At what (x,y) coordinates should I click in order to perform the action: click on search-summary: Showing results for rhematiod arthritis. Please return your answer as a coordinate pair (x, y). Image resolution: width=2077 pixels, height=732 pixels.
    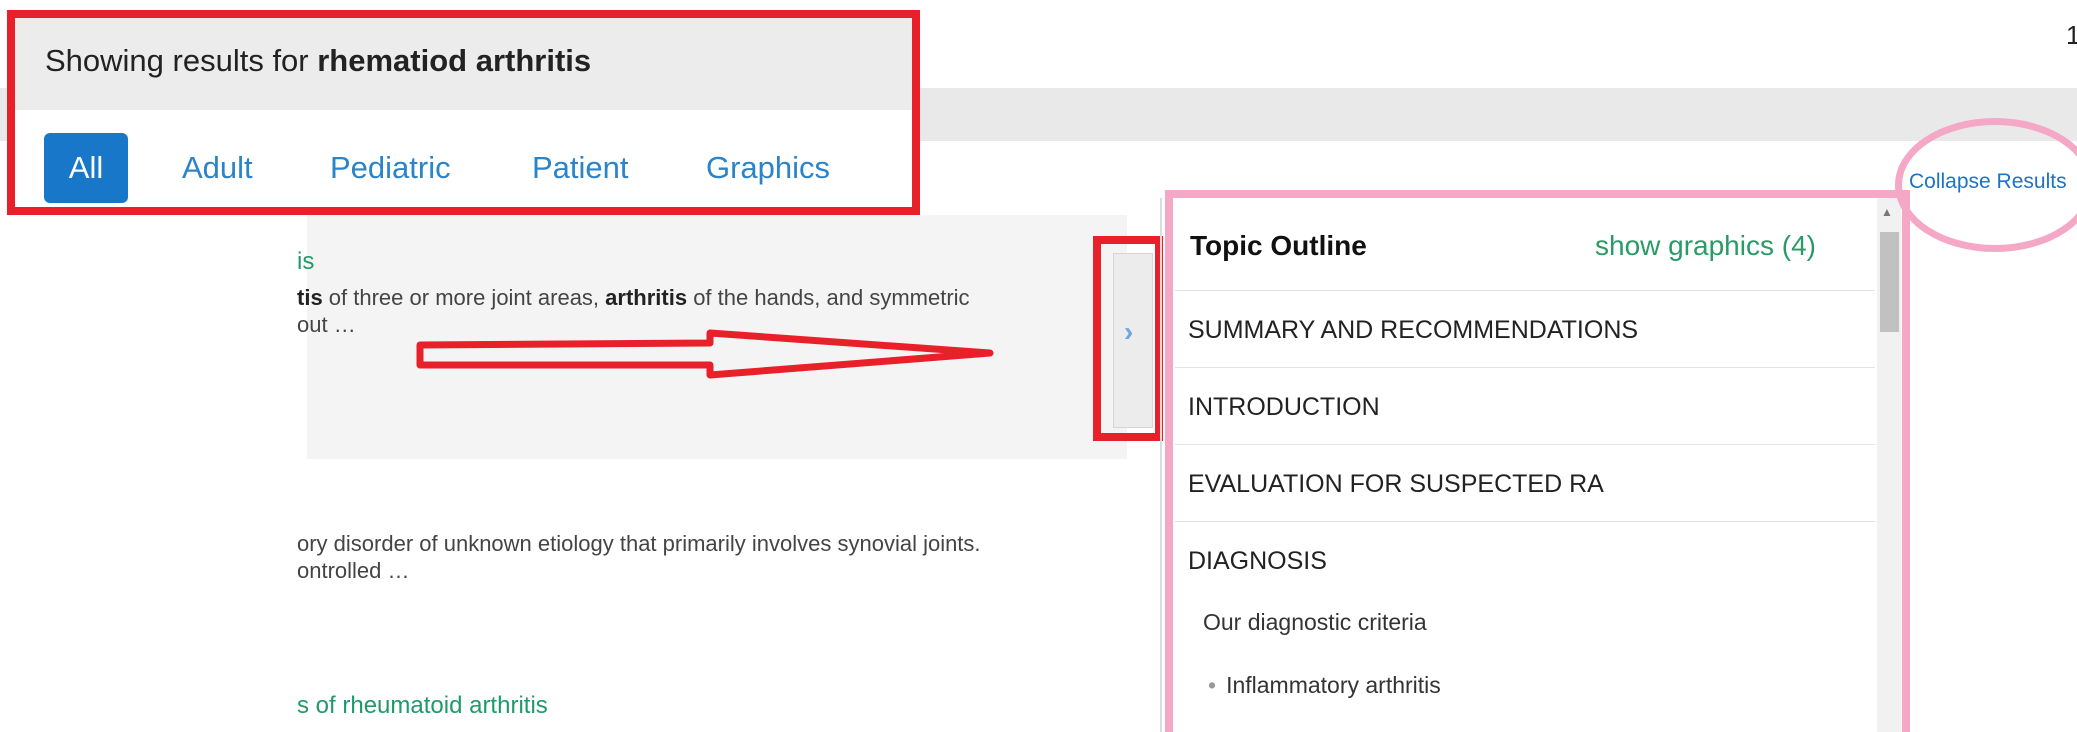
    Looking at the image, I should click on (318, 61).